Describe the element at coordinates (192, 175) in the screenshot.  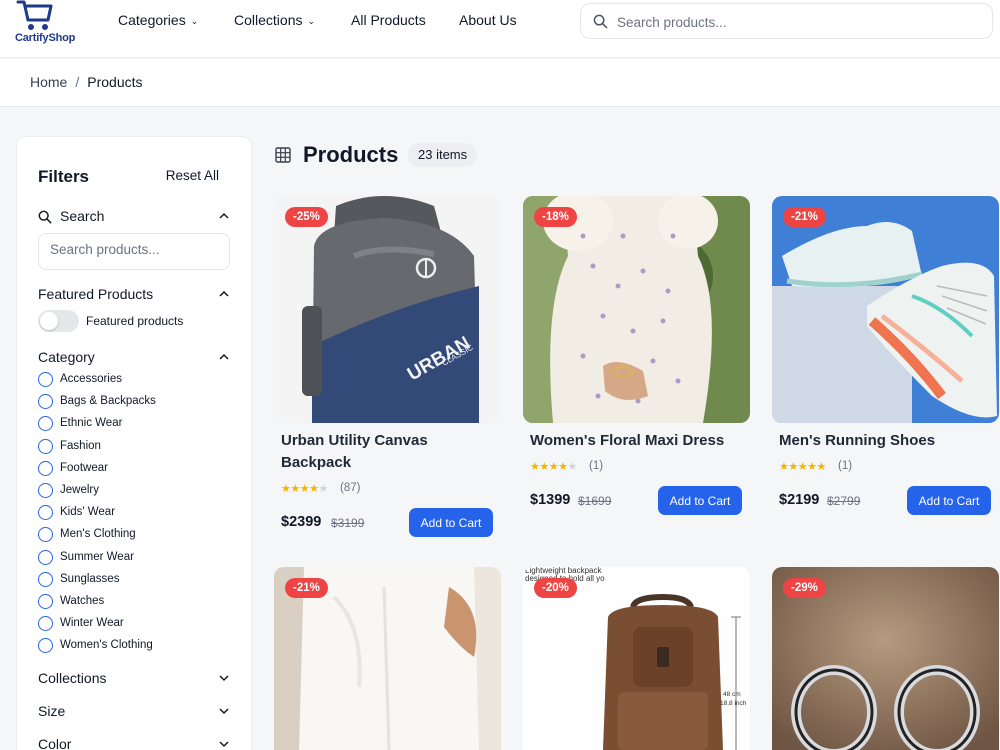
I see `reset-all-button: Reset All` at that location.